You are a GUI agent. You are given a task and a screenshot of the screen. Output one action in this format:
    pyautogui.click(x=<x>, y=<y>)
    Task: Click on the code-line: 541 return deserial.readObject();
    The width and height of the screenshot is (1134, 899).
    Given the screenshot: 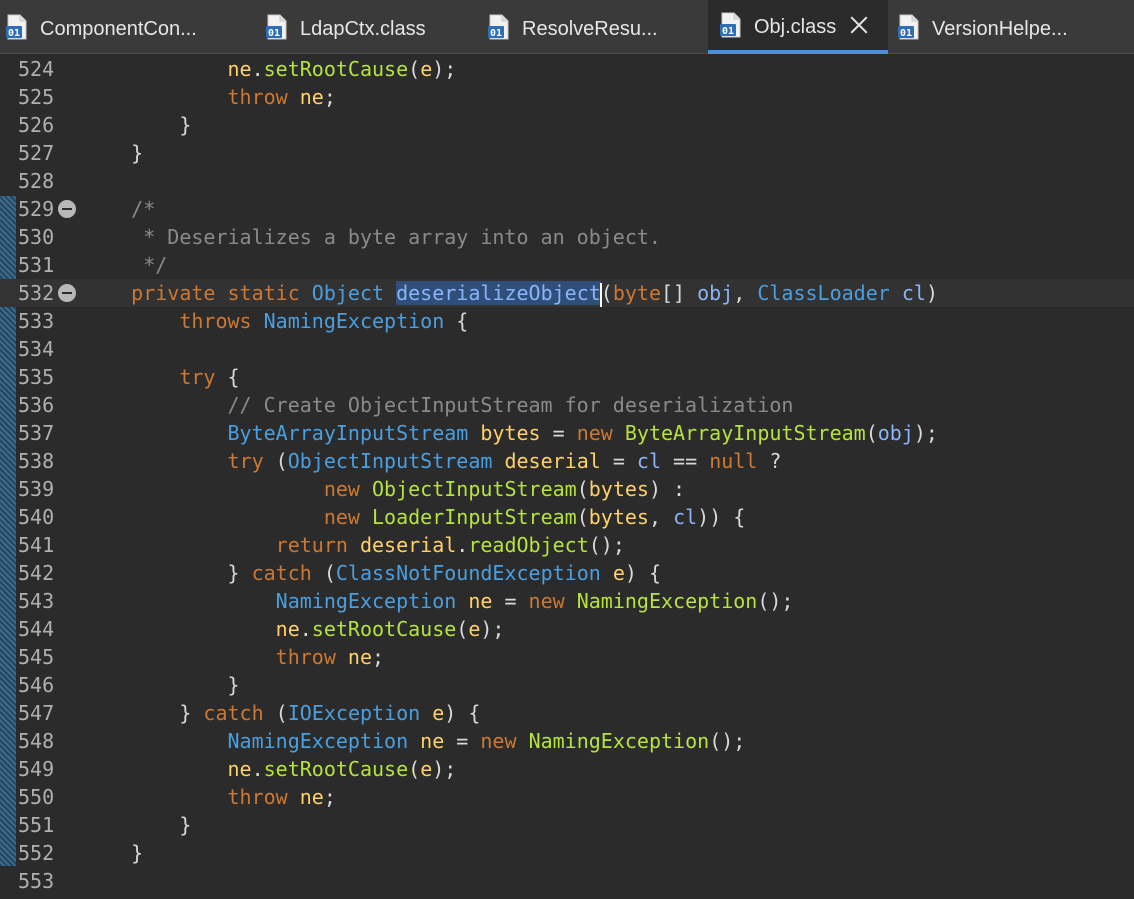 What is the action you would take?
    pyautogui.click(x=567, y=545)
    